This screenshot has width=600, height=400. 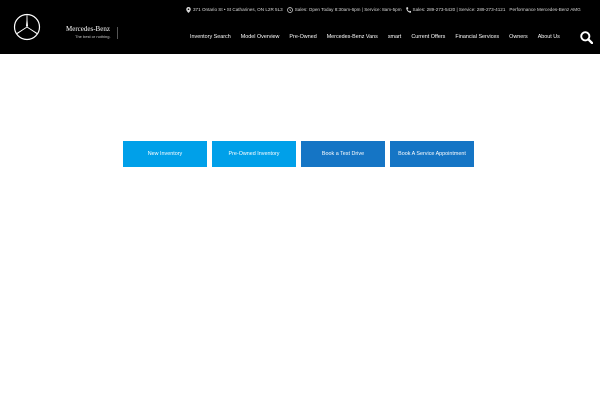 I want to click on nav-about-us: About Us, so click(x=549, y=37).